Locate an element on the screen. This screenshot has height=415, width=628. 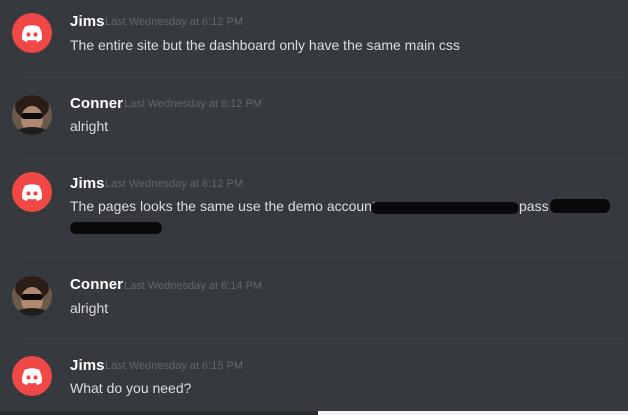
bottom-edge-highlight is located at coordinates (473, 413).